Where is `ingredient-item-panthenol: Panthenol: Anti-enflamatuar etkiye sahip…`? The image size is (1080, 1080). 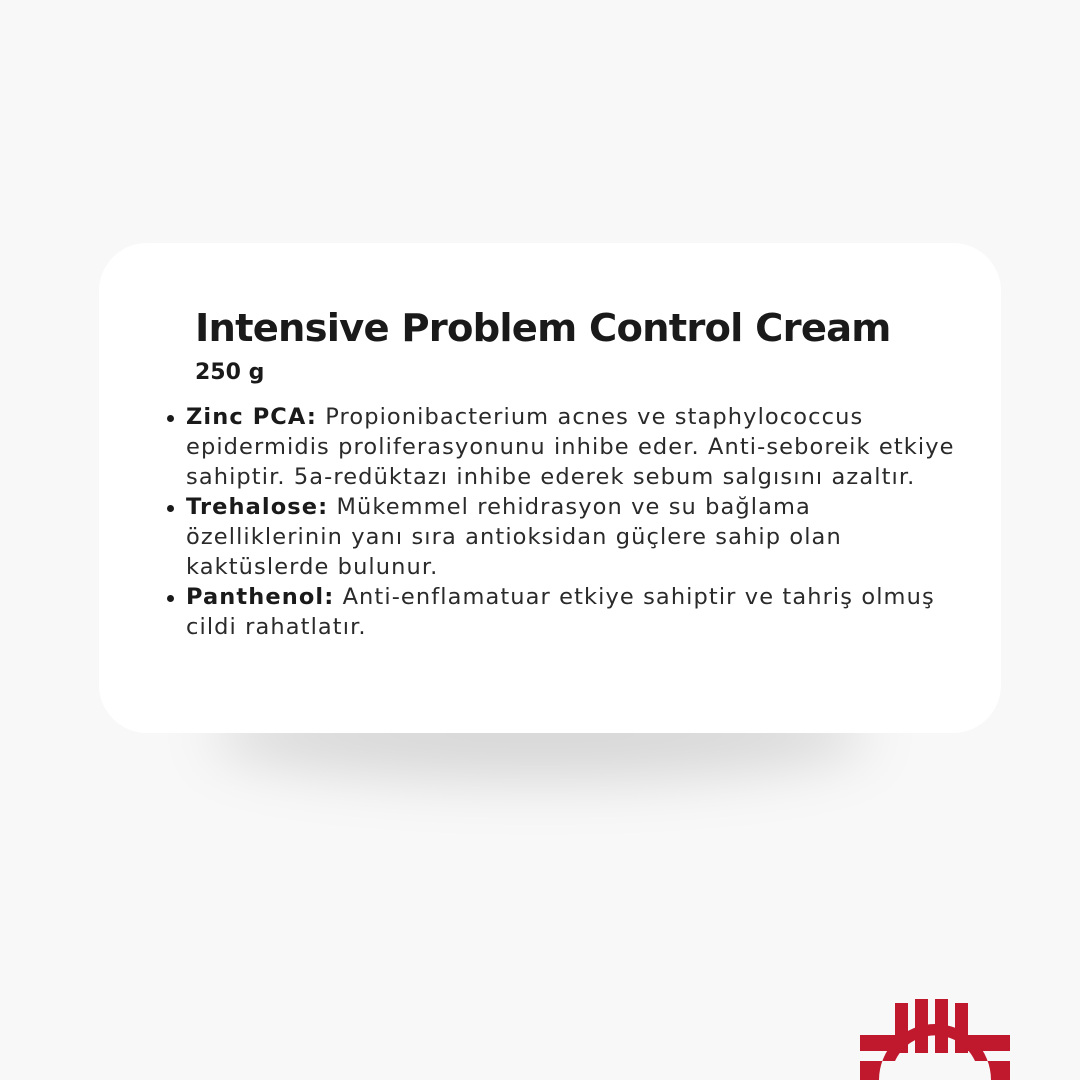
ingredient-item-panthenol: Panthenol: Anti-enflamatuar etkiye sahip… is located at coordinates (561, 612).